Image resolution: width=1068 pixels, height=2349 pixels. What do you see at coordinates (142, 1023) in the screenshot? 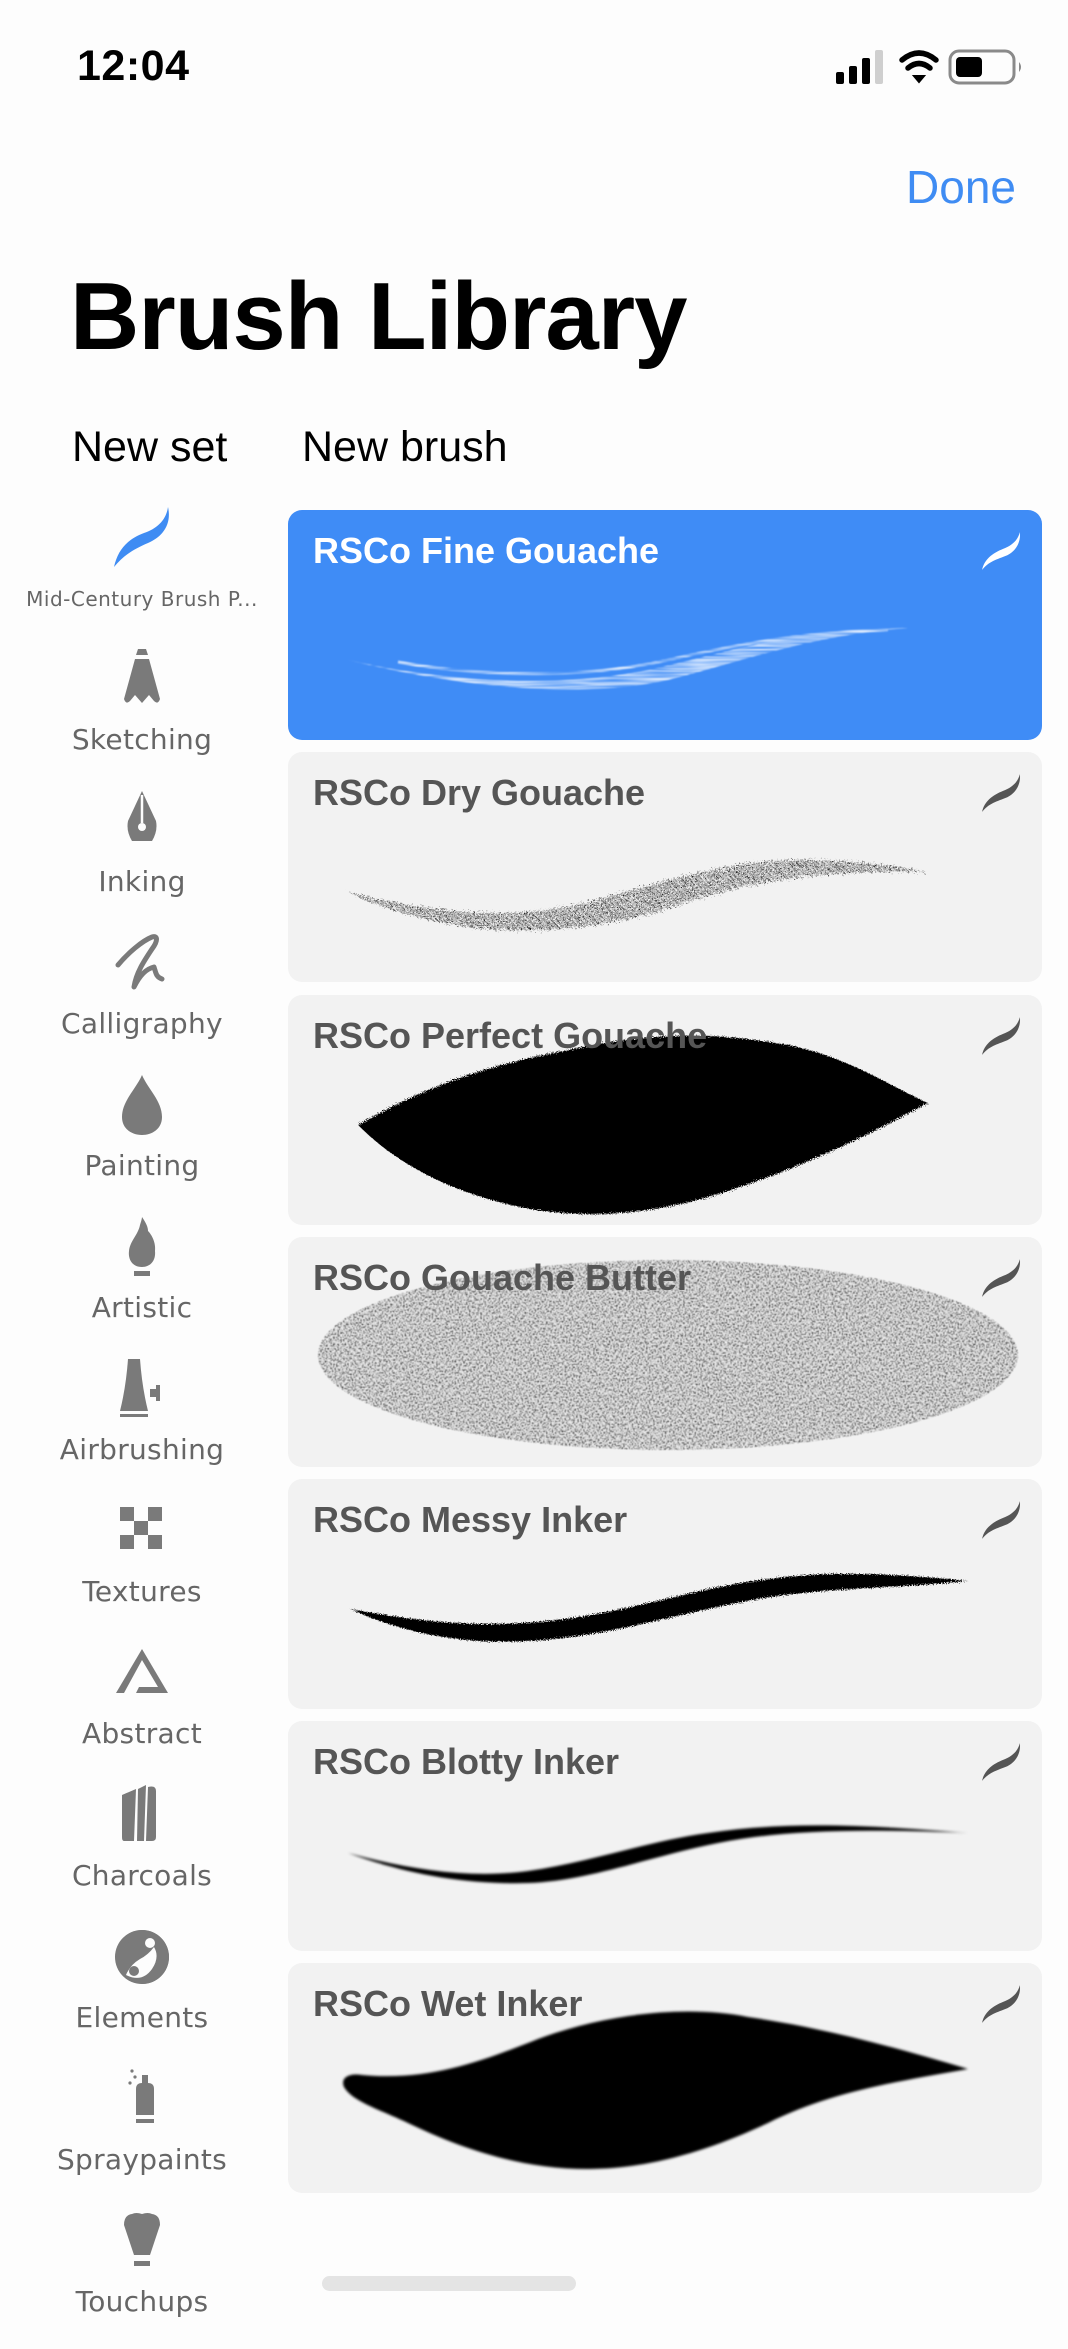
I see `brush-set-label: Calligraphy` at bounding box center [142, 1023].